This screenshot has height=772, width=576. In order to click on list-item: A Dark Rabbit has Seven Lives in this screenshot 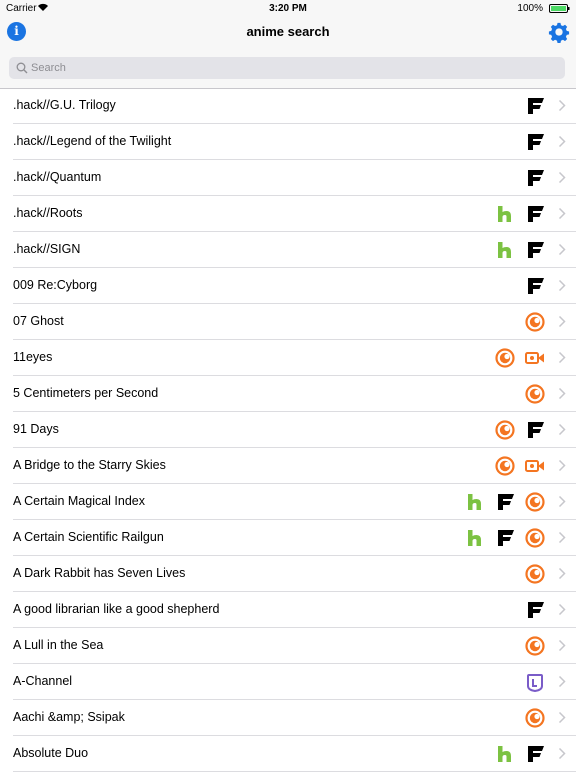, I will do `click(294, 574)`.